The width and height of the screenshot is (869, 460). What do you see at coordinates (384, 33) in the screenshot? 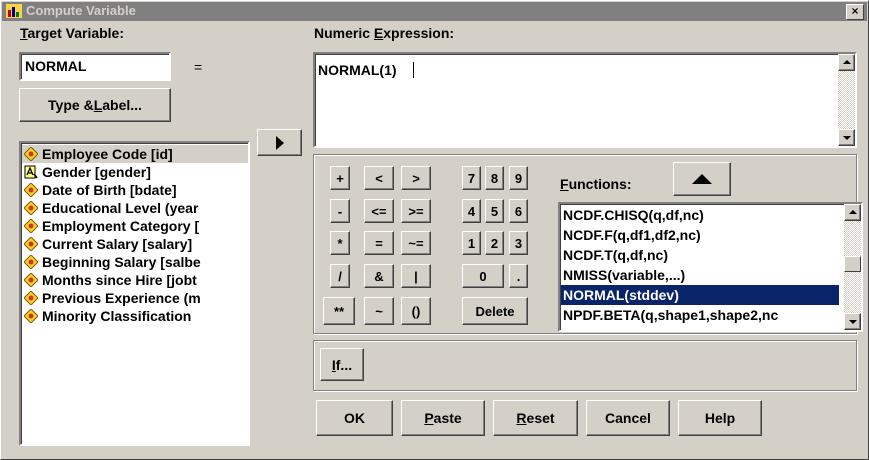
I see `numeric-expression-label: Numeric Expression:` at bounding box center [384, 33].